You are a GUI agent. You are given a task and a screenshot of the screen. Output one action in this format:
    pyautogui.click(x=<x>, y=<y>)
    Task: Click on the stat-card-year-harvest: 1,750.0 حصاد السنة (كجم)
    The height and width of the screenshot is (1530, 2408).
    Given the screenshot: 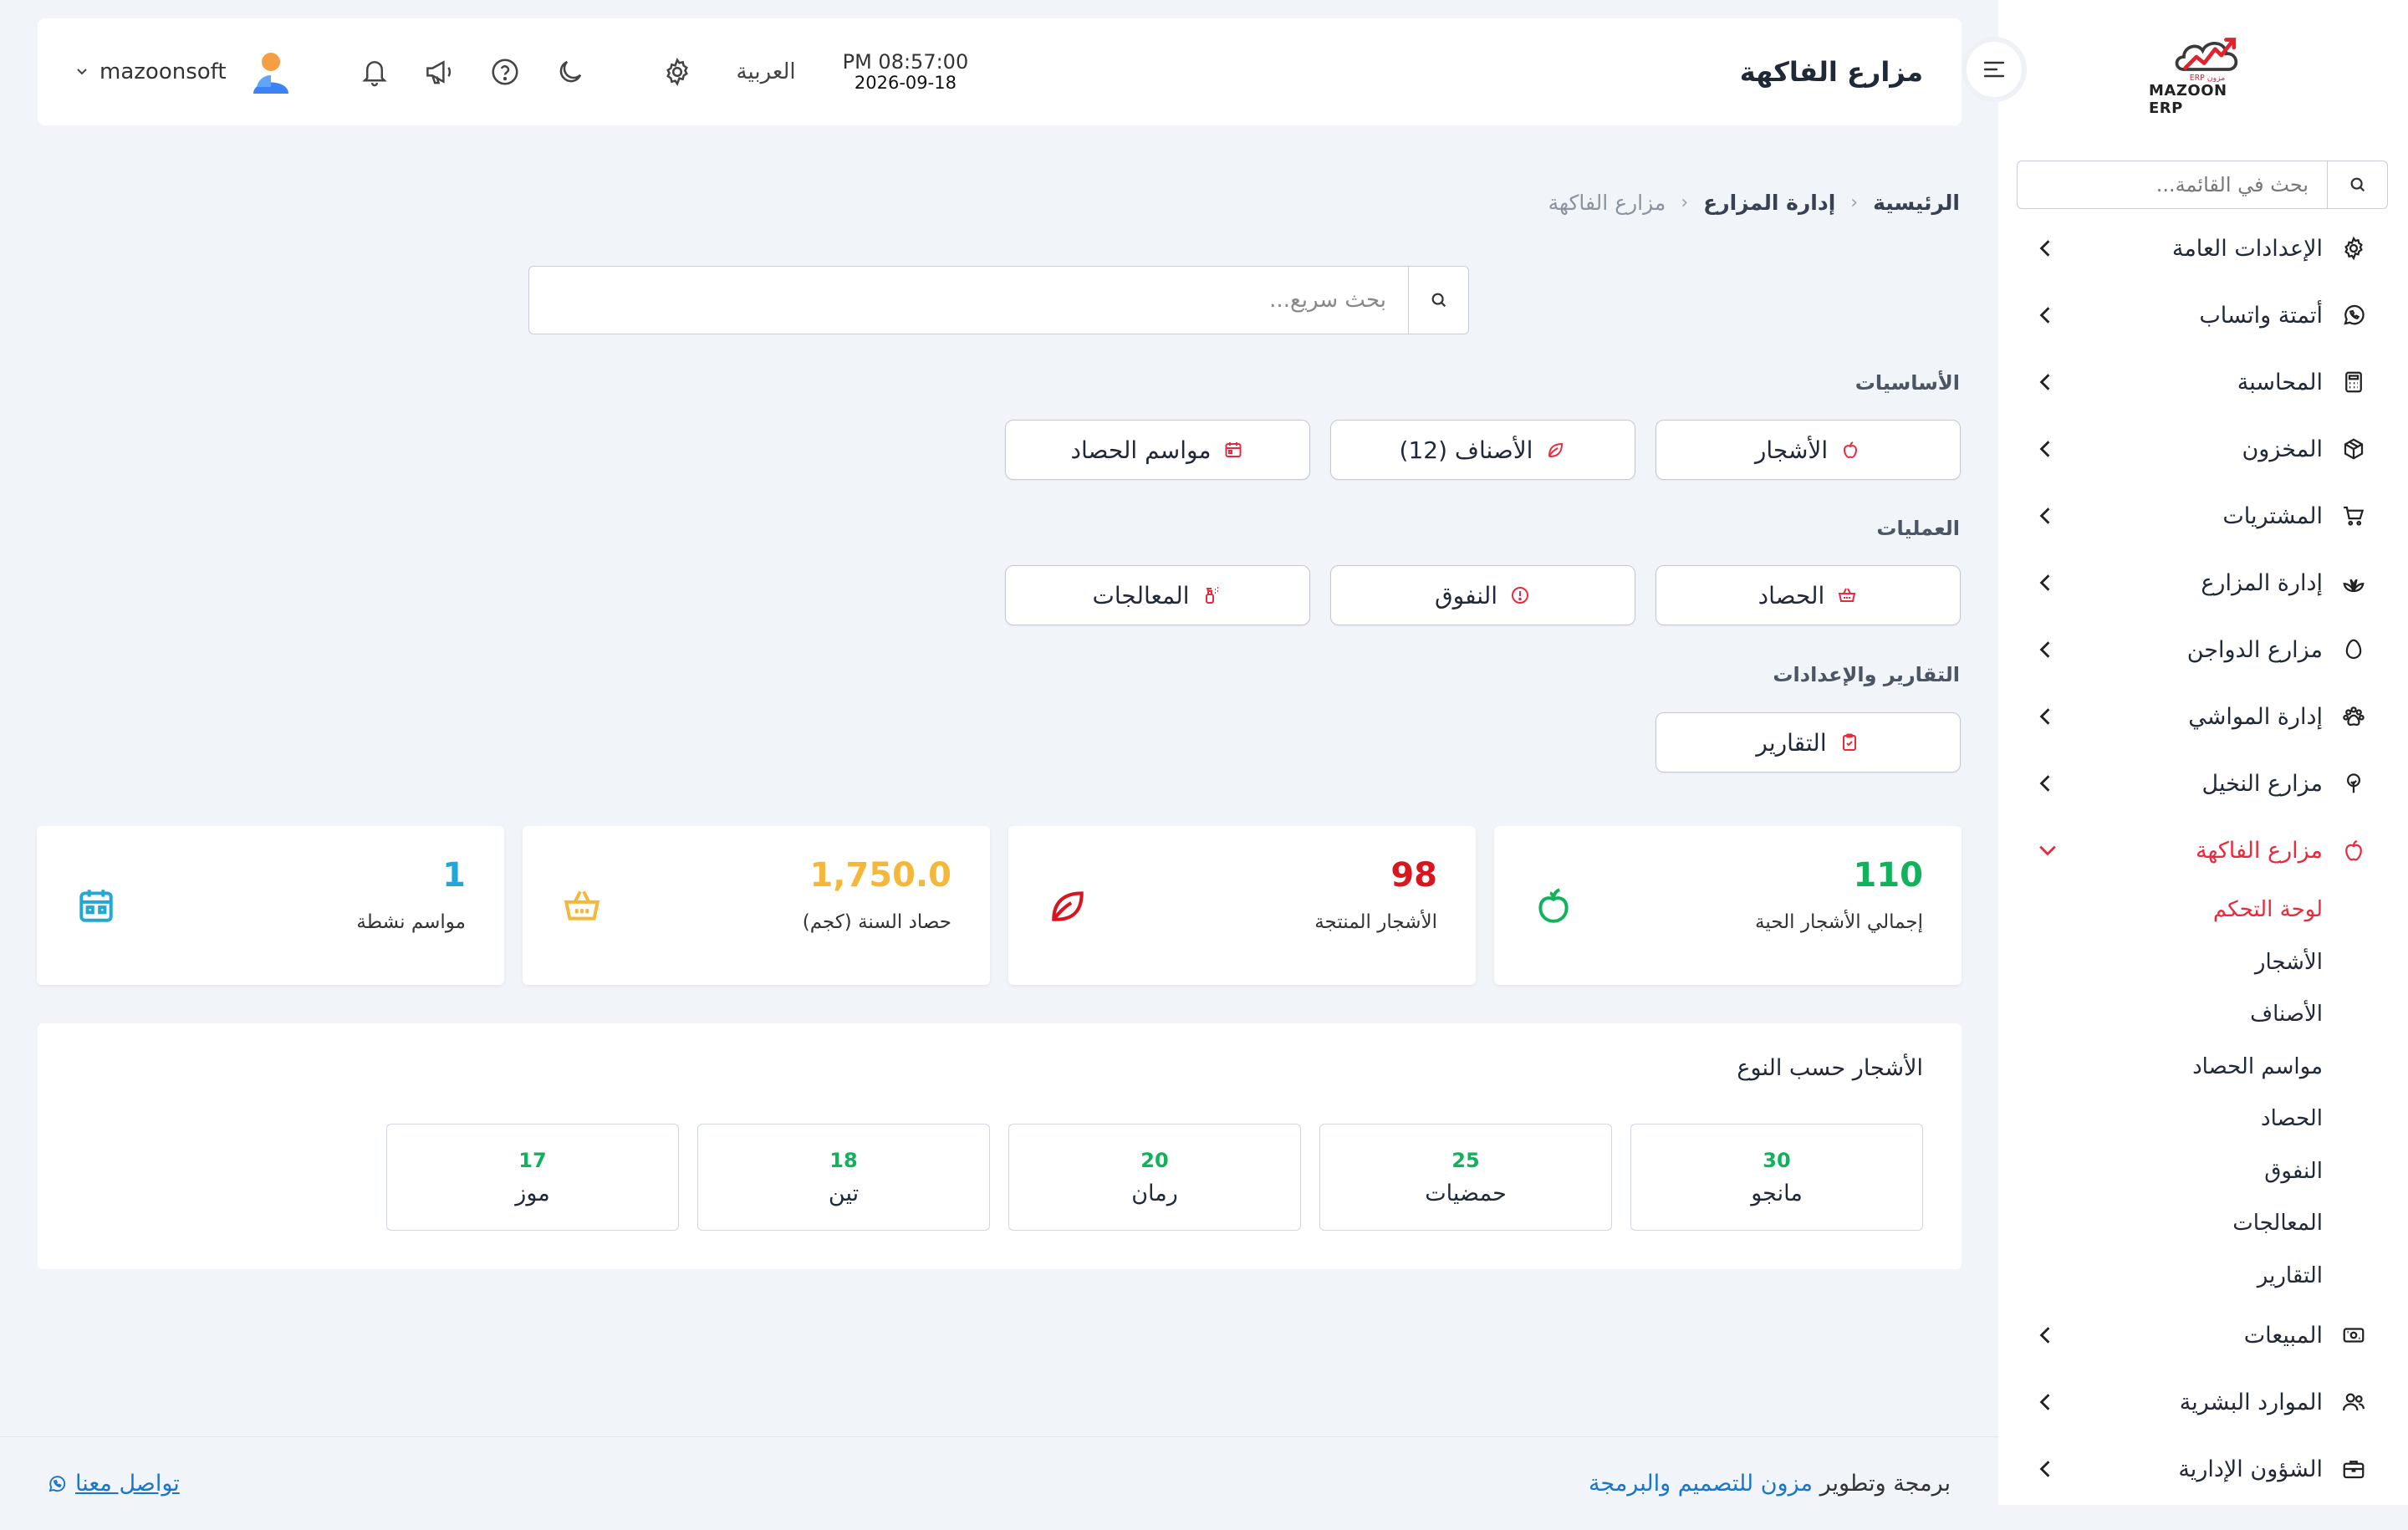 What is the action you would take?
    pyautogui.click(x=757, y=905)
    